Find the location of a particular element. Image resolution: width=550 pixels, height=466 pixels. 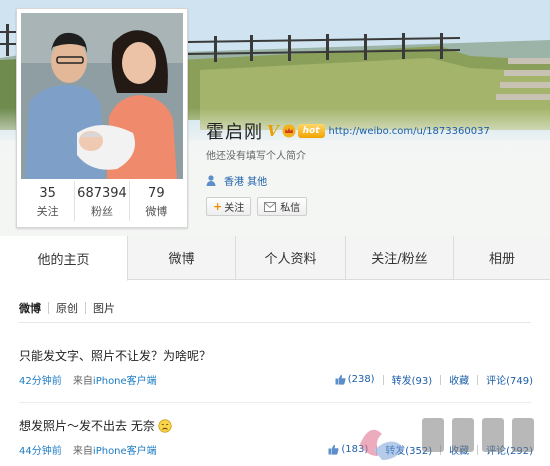

stat-following-count: 35 is located at coordinates (47, 193).